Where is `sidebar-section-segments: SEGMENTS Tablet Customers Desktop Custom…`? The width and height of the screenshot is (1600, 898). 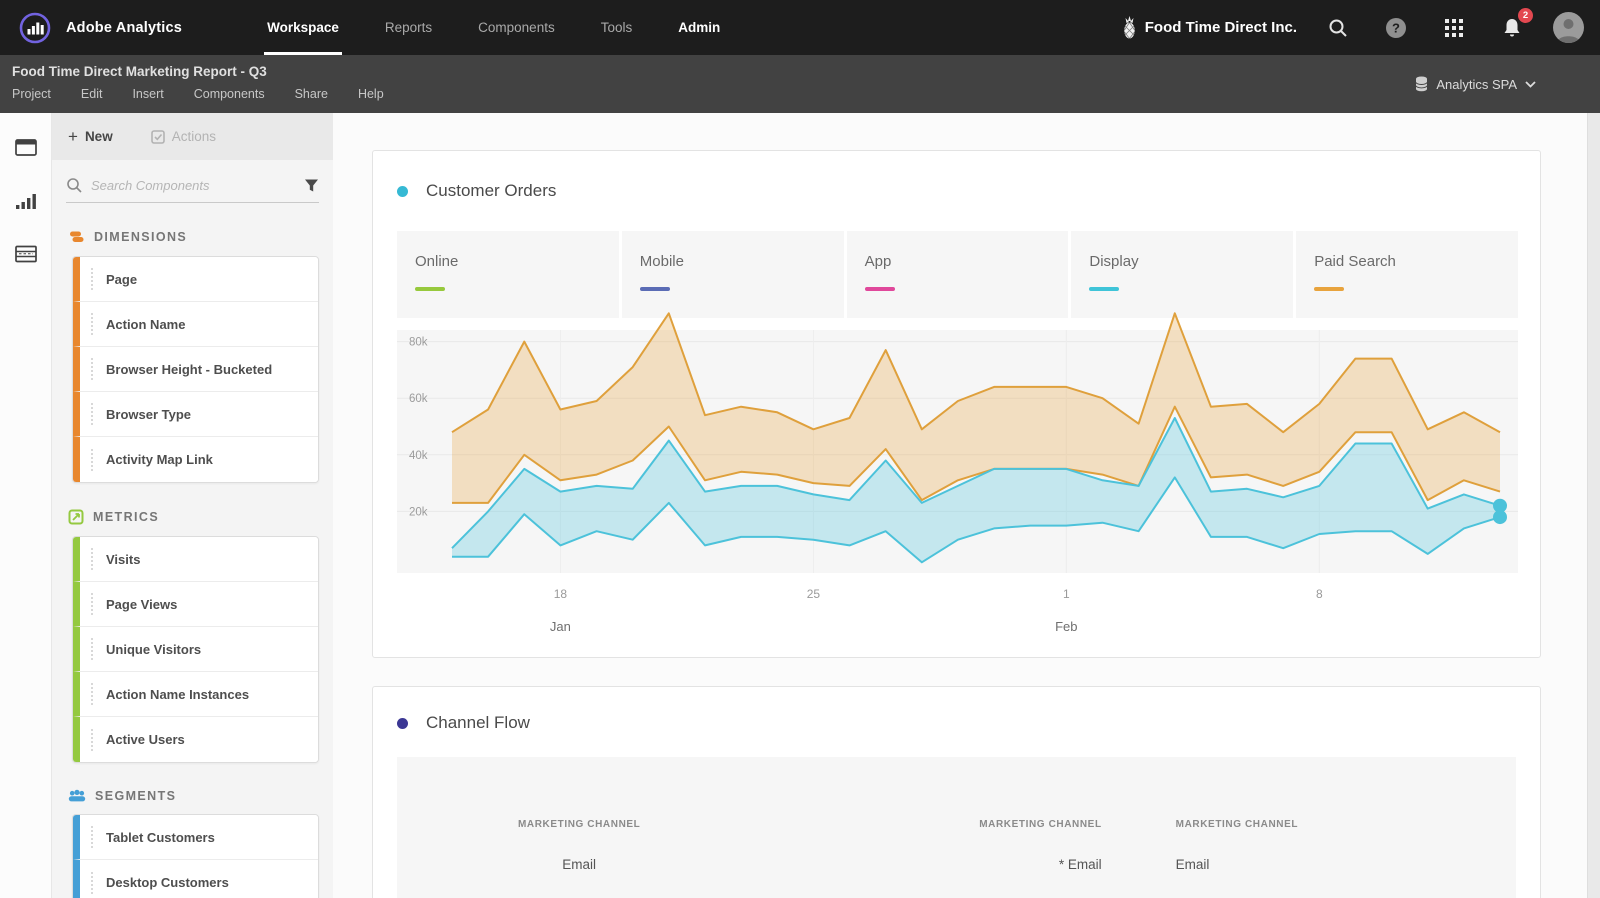 sidebar-section-segments: SEGMENTS Tablet Customers Desktop Custom… is located at coordinates (192, 843).